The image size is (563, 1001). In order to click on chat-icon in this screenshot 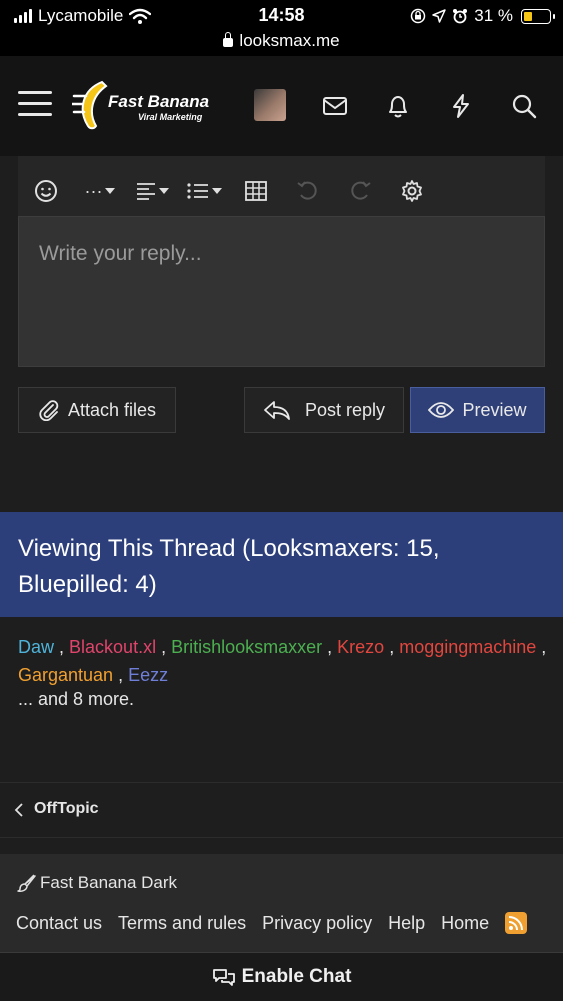, I will do `click(223, 977)`.